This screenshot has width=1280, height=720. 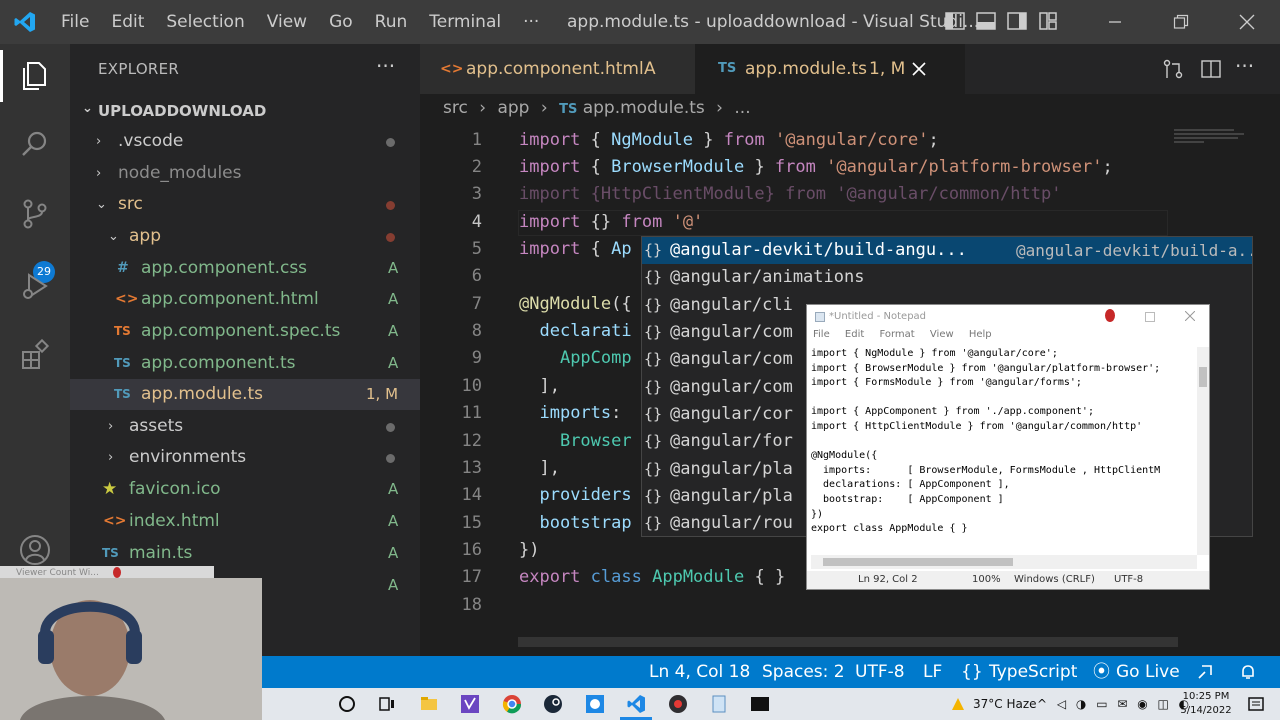 I want to click on notifications-bell-icon, so click(x=1248, y=672).